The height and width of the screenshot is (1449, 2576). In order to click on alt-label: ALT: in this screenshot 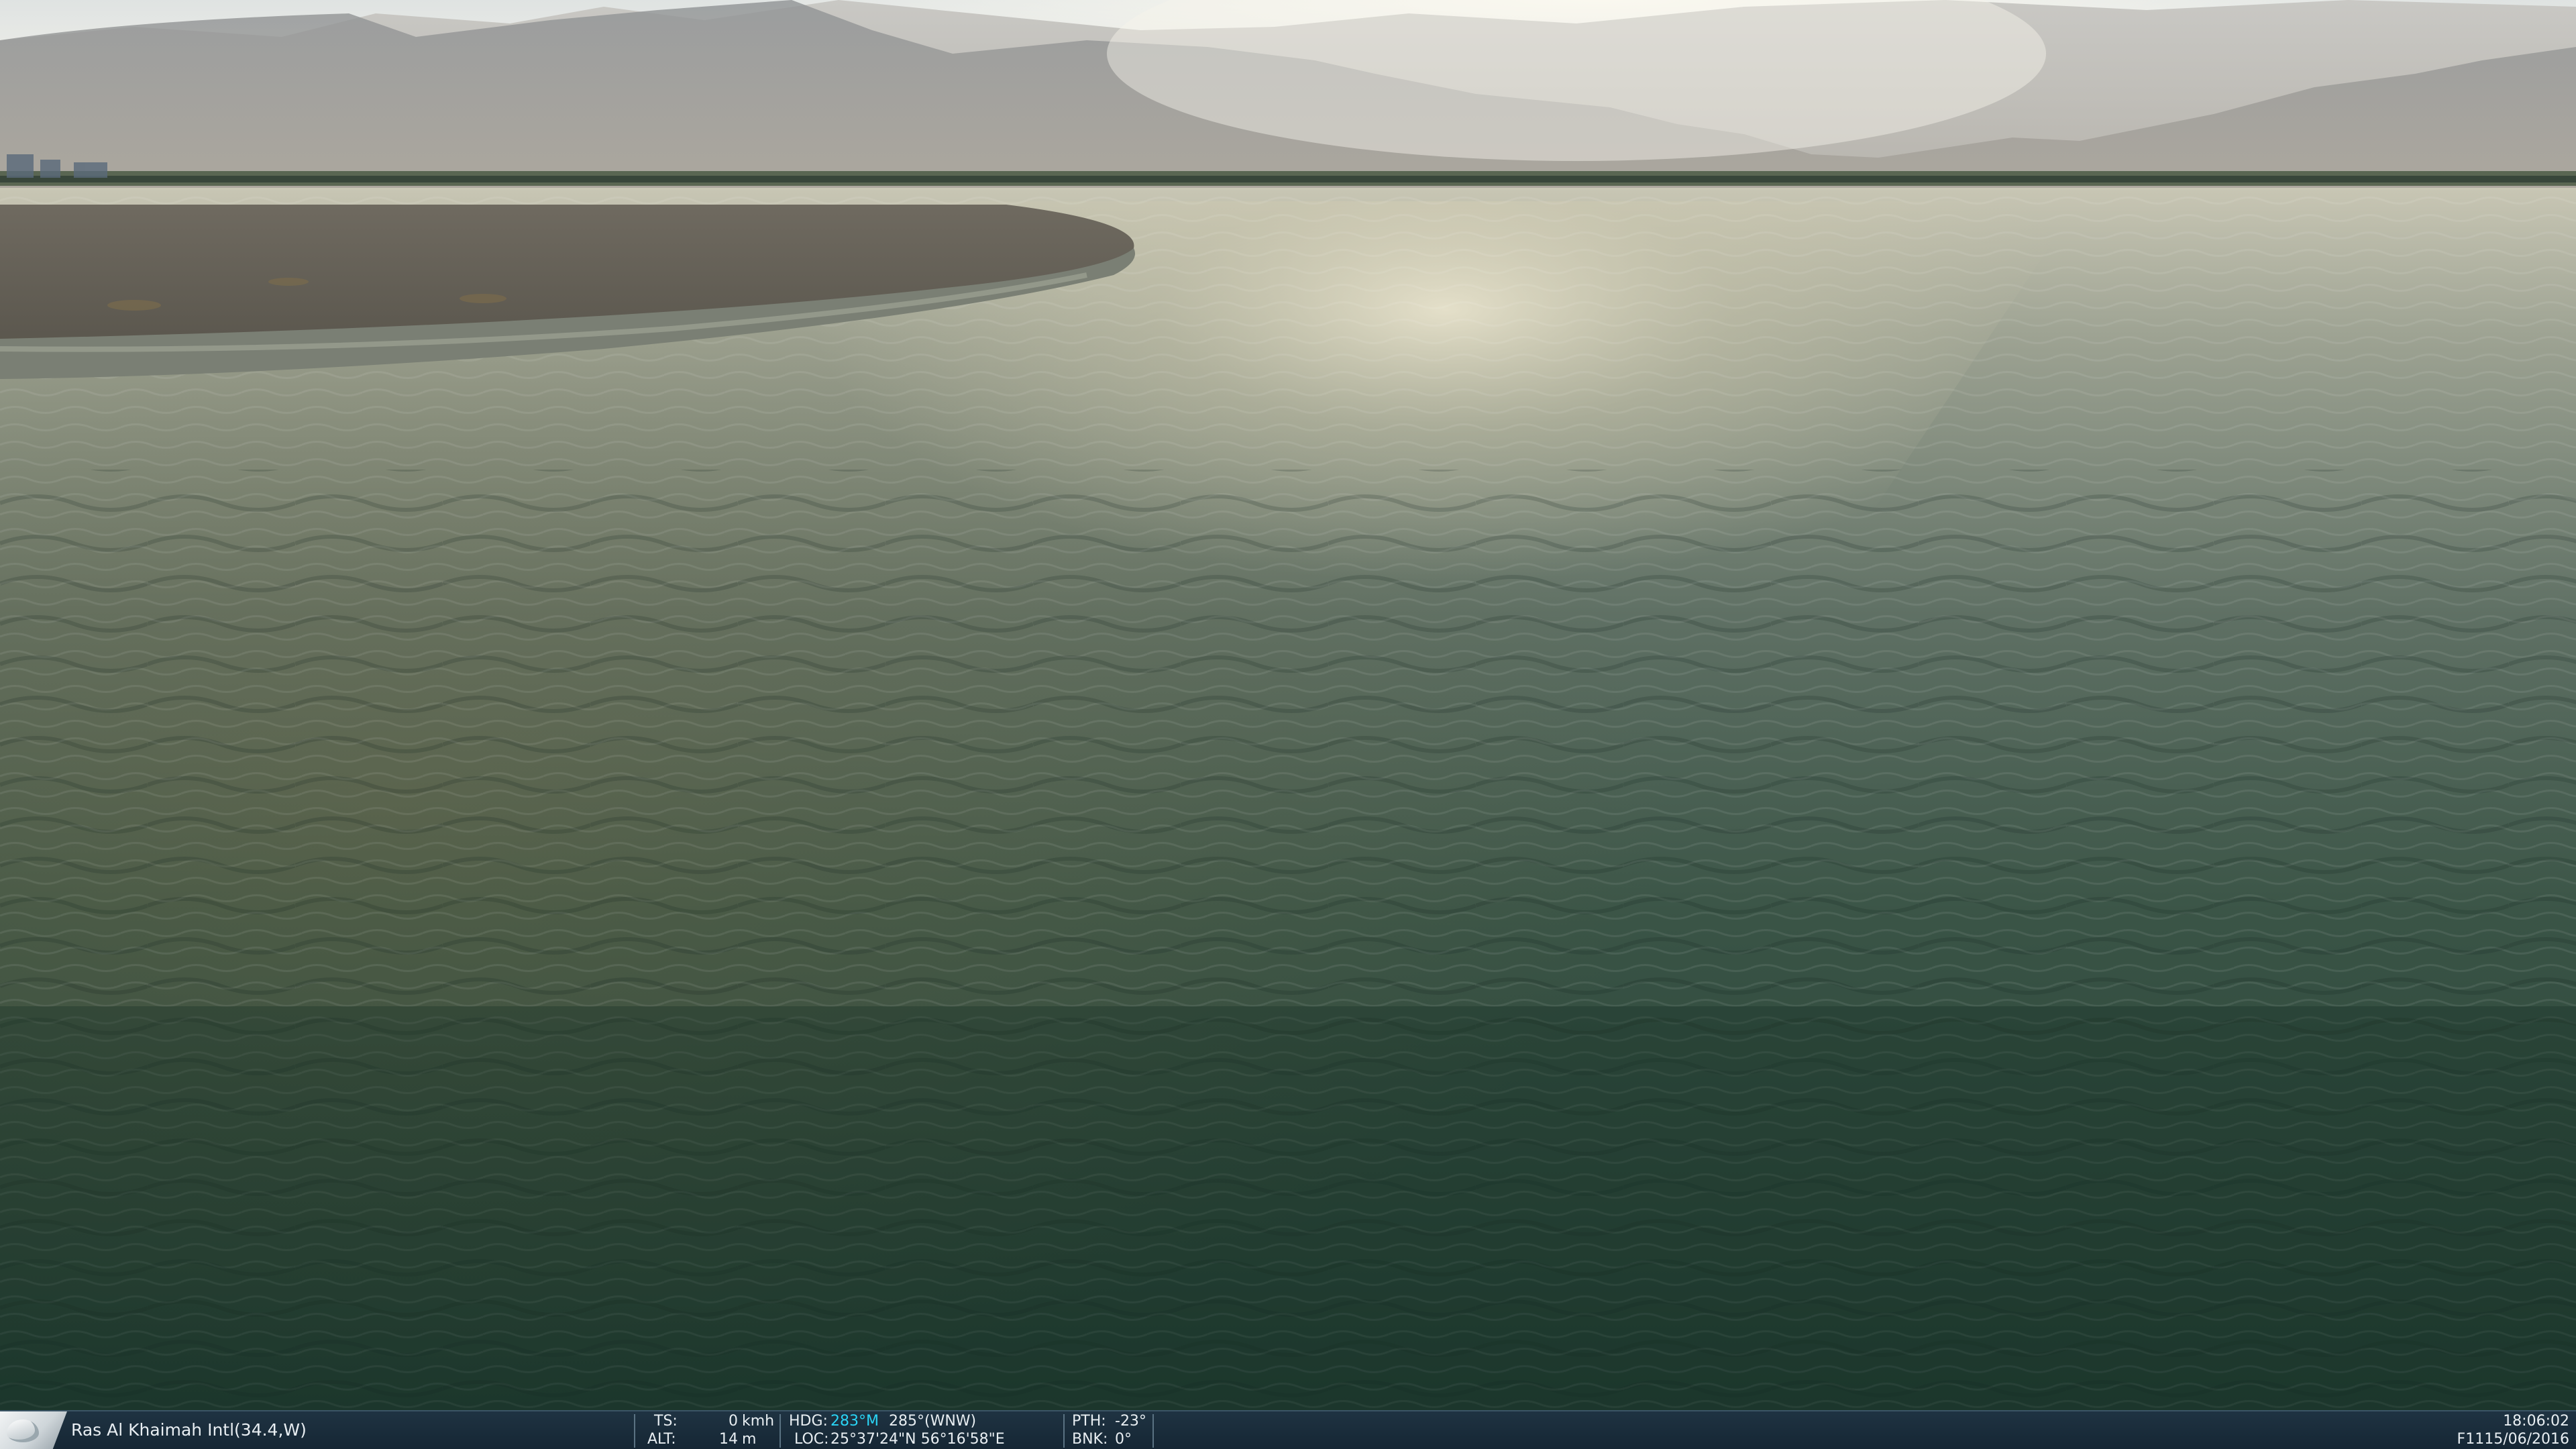, I will do `click(661, 1439)`.